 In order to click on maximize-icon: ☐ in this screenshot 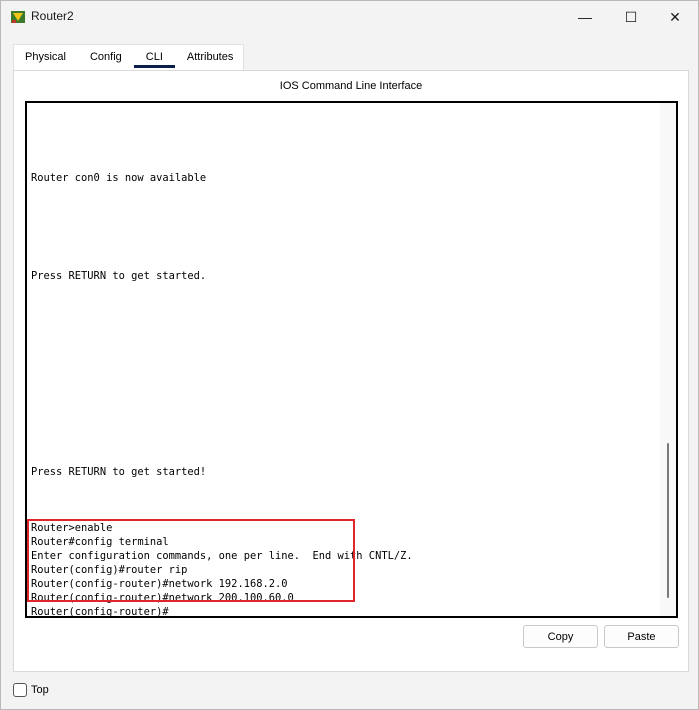, I will do `click(631, 16)`.